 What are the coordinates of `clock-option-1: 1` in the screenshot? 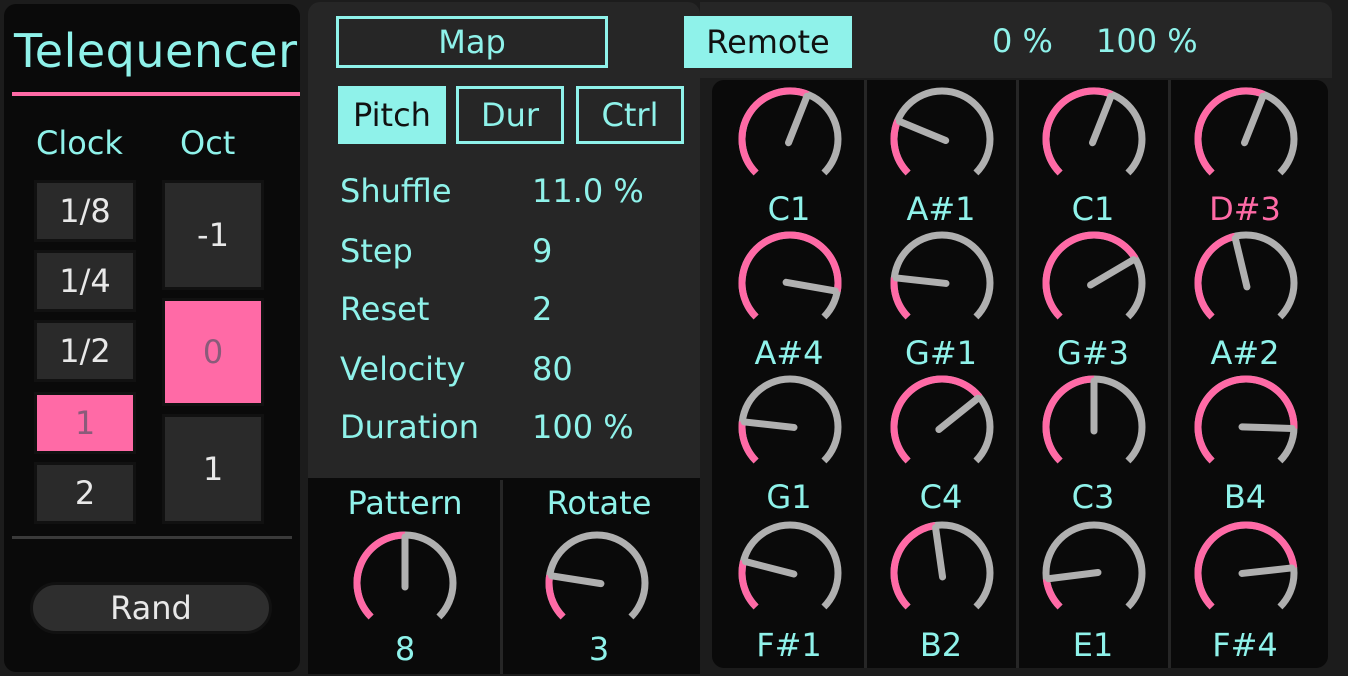 It's located at (85, 423).